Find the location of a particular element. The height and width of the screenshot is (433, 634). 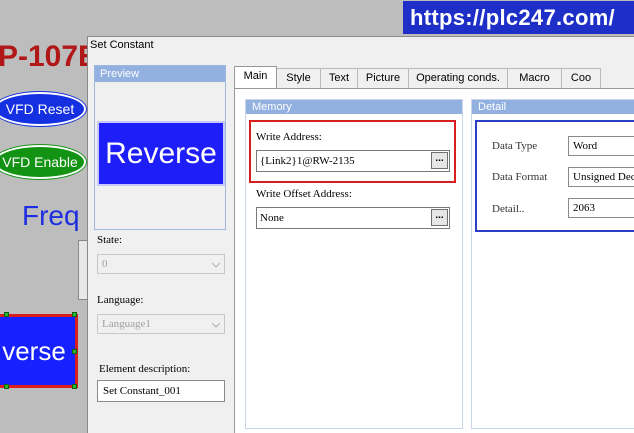

reverse-button-label: verse is located at coordinates (34, 350).